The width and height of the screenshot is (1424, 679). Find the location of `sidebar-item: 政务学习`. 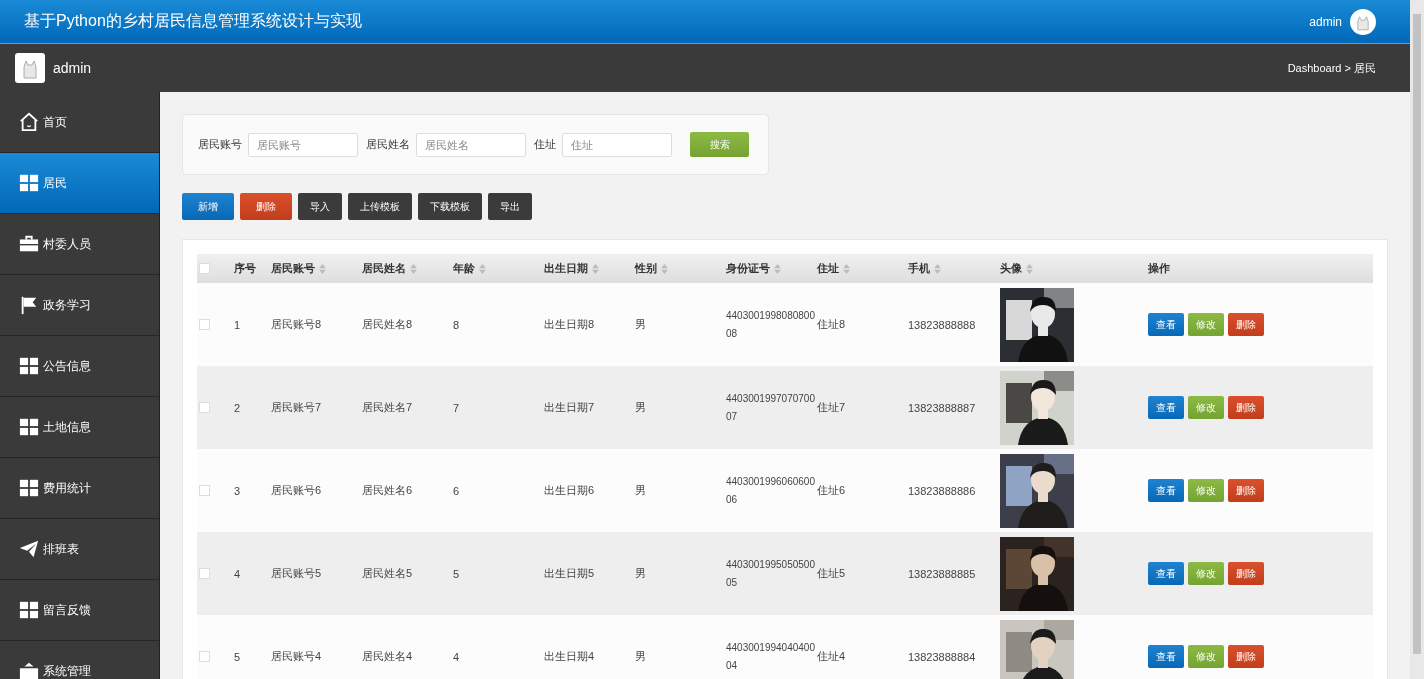

sidebar-item: 政务学习 is located at coordinates (79, 305).